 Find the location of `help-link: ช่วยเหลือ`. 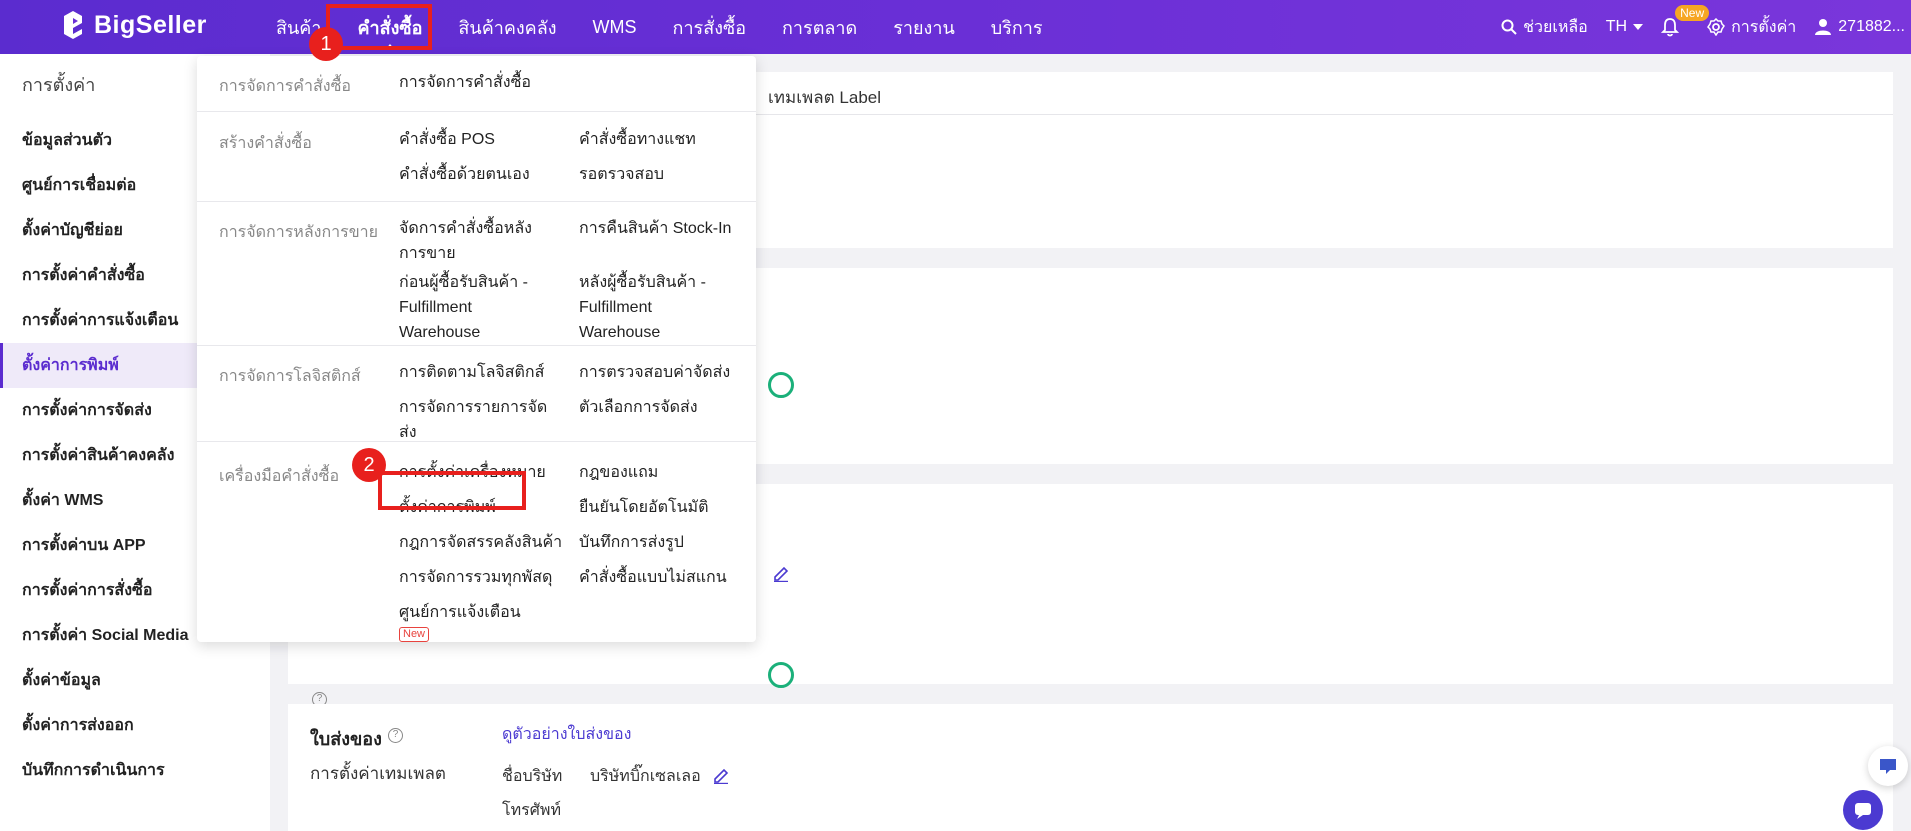

help-link: ช่วยเหลือ is located at coordinates (1544, 27).